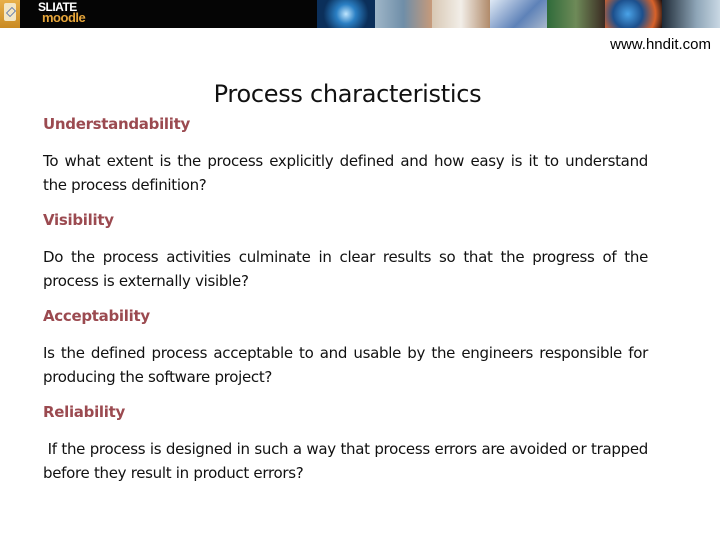 This screenshot has height=540, width=720. I want to click on classroom-photo-icon, so click(576, 14).